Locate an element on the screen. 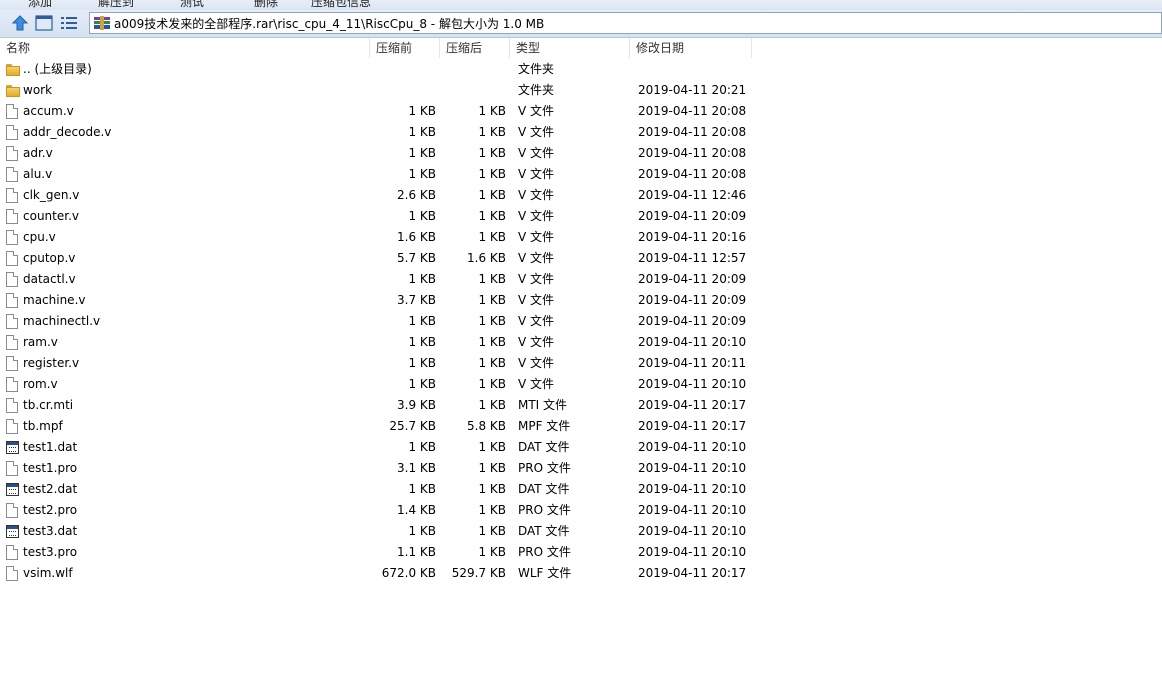 This screenshot has width=1162, height=696. file-name: test3.dat is located at coordinates (50, 531).